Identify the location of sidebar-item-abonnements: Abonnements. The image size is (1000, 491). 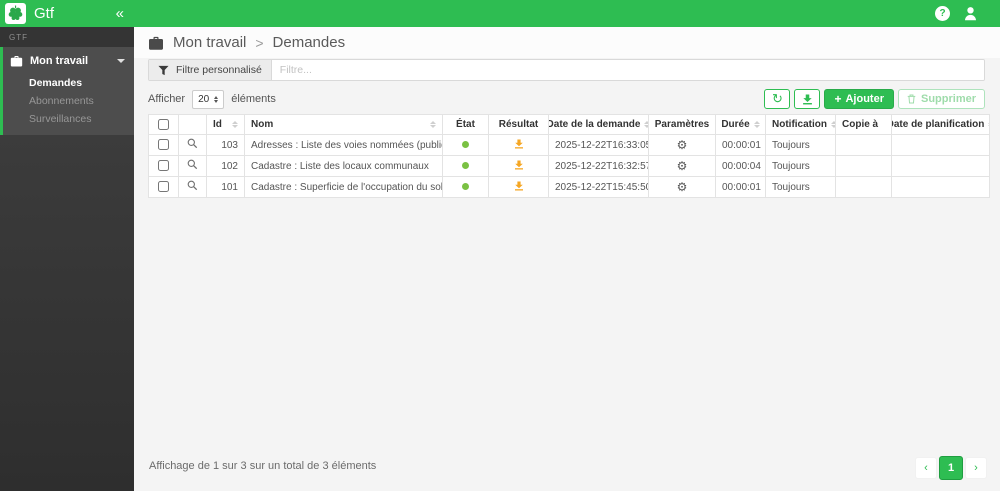
(68, 101).